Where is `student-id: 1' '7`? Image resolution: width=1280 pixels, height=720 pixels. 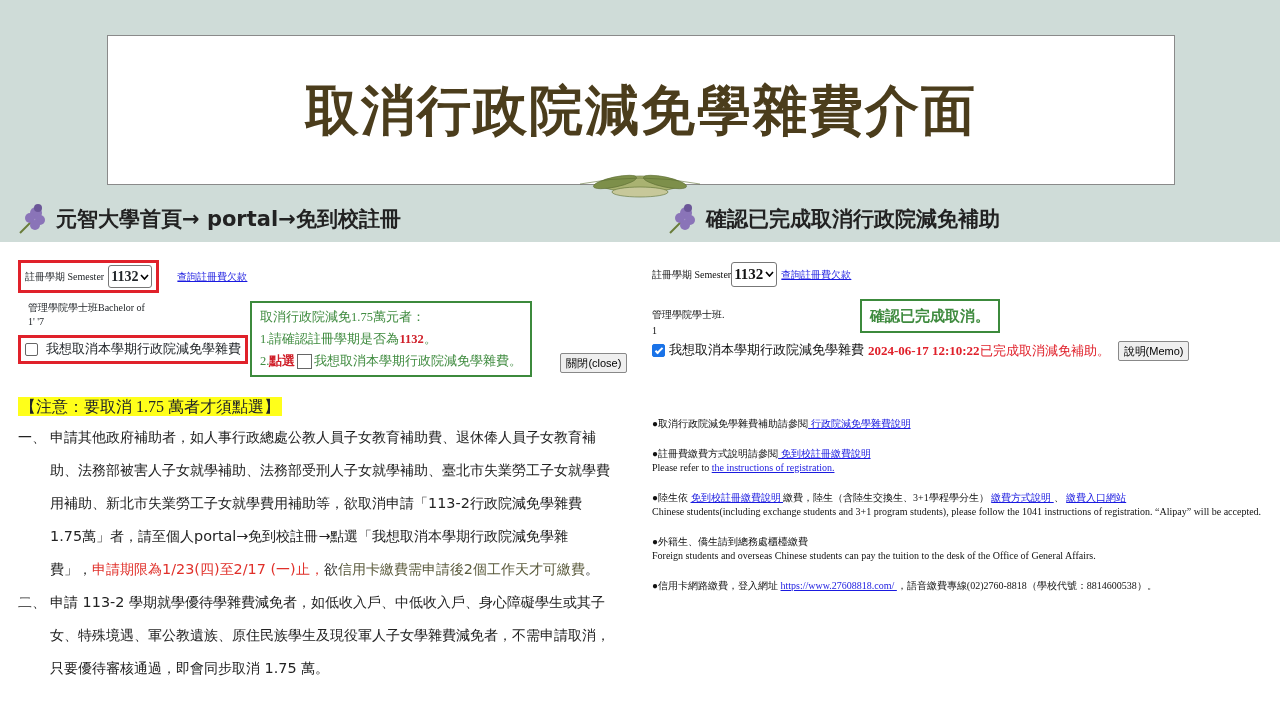 student-id: 1' '7 is located at coordinates (37, 322).